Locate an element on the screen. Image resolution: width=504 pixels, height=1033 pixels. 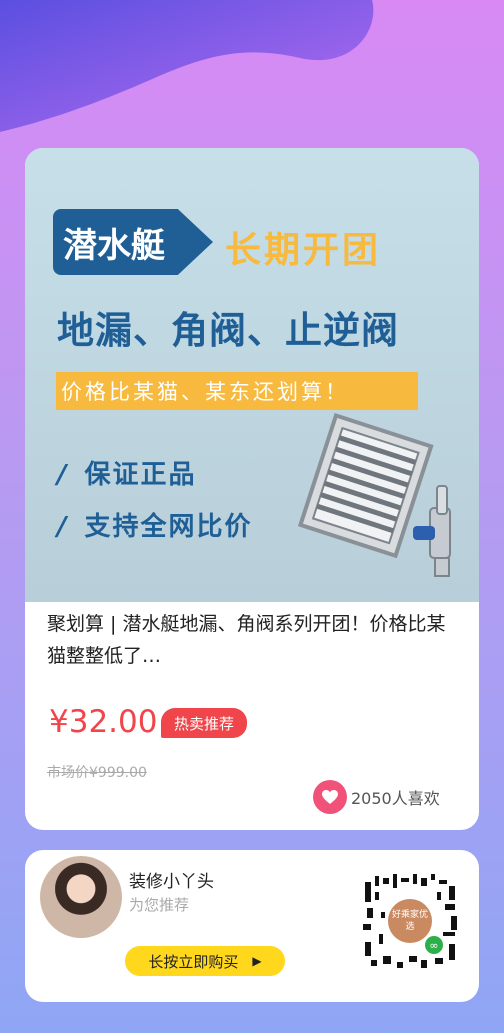
hot-sale-badge: 热卖推荐 is located at coordinates (204, 723).